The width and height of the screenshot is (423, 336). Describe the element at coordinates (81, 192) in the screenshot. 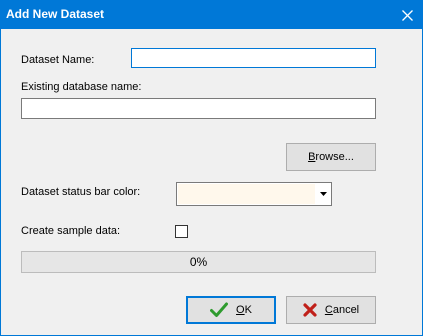

I see `status-bar-color-label: Dataset status bar color:` at that location.